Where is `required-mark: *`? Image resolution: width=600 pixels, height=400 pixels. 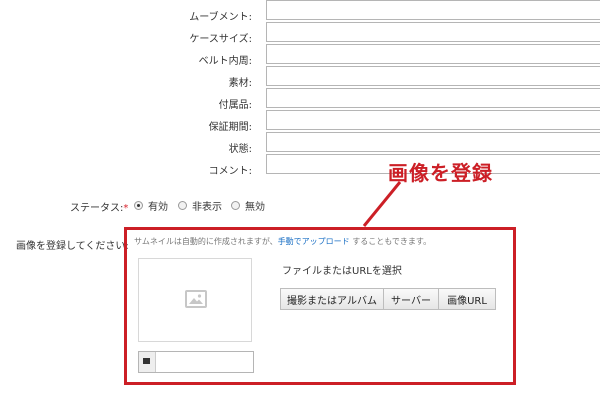
required-mark: * is located at coordinates (126, 208).